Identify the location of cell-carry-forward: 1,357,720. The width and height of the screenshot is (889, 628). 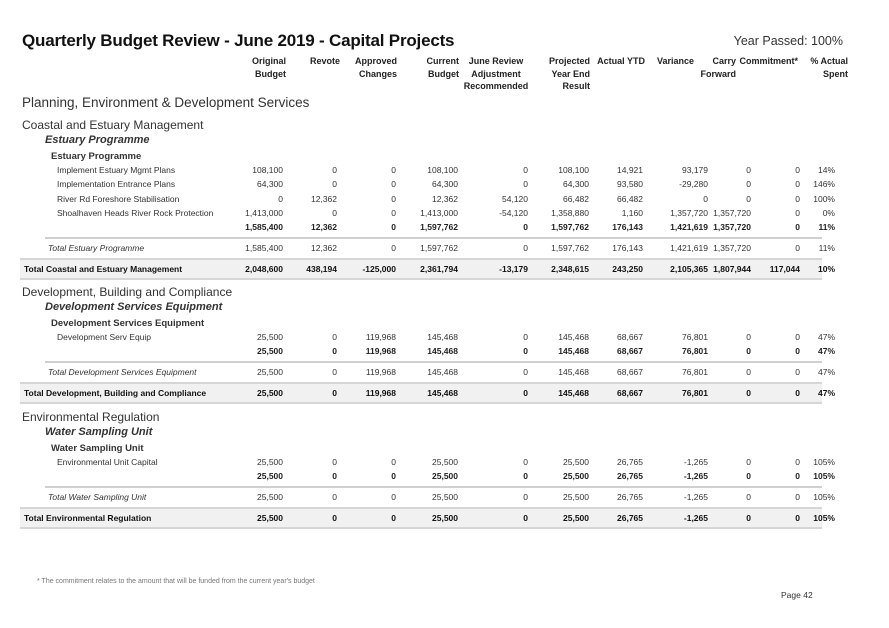
(732, 212).